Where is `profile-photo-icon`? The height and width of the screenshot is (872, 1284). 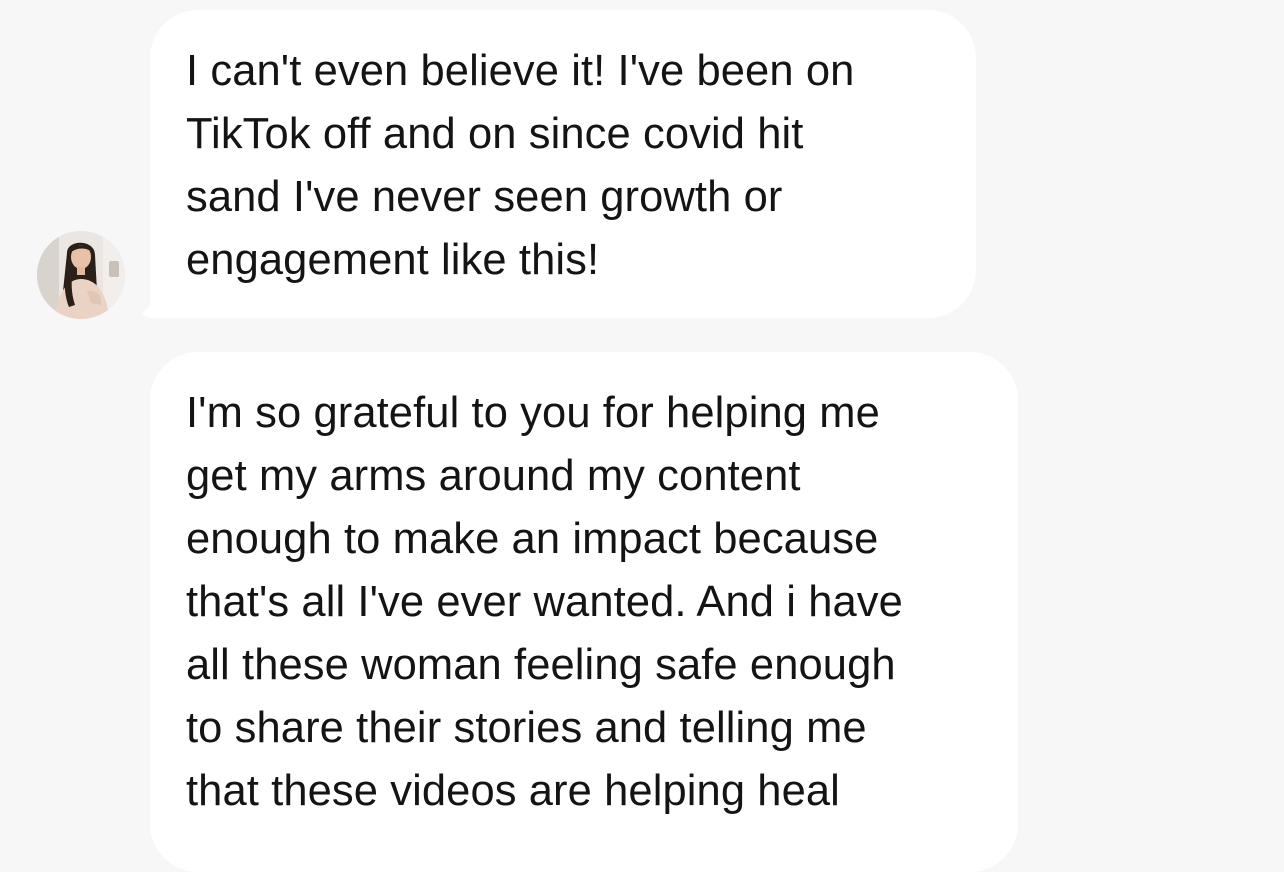 profile-photo-icon is located at coordinates (81, 275).